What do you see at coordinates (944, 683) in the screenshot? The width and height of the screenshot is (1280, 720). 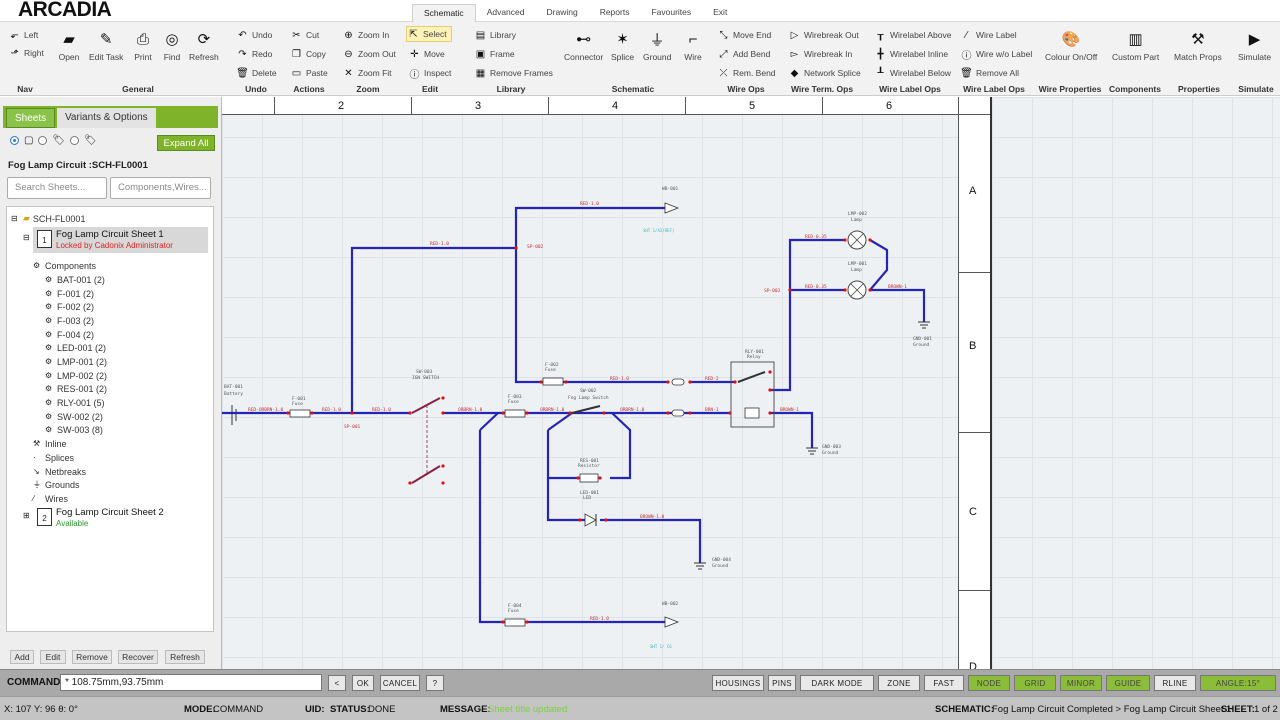 I see `fast-toggle: FAST` at bounding box center [944, 683].